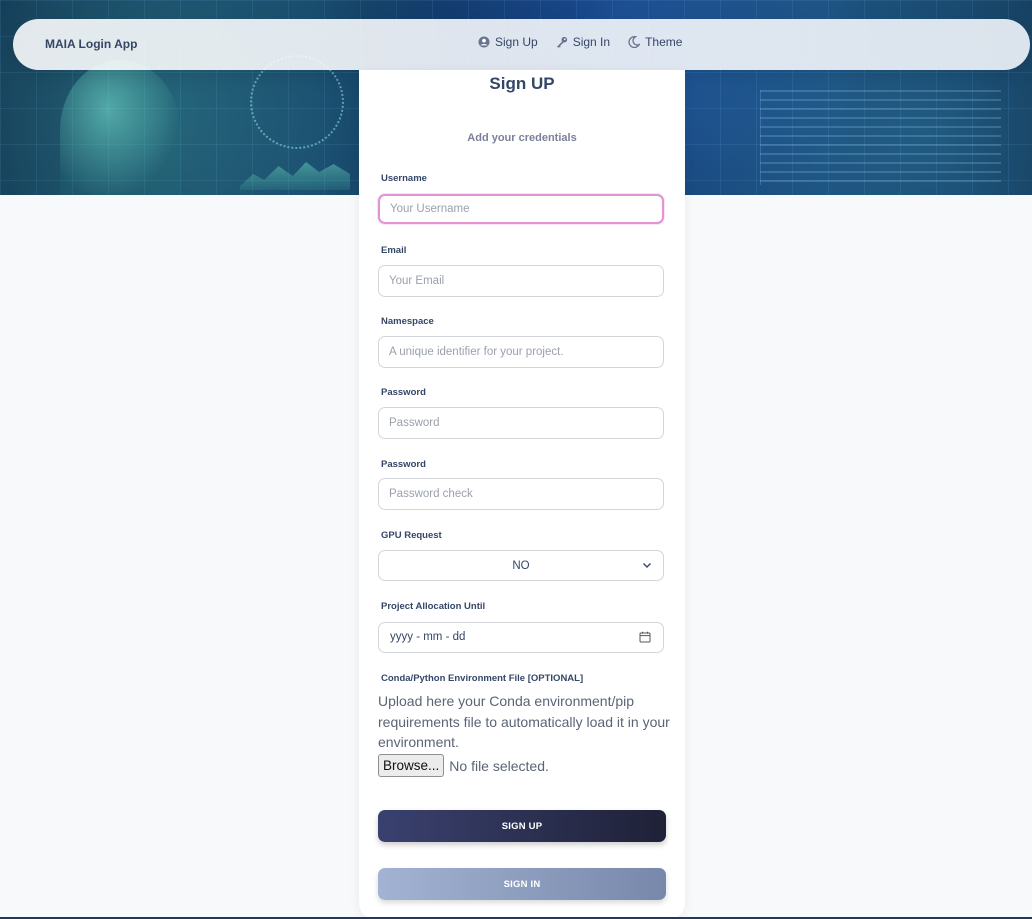  Describe the element at coordinates (484, 42) in the screenshot. I see `user-circle-icon` at that location.